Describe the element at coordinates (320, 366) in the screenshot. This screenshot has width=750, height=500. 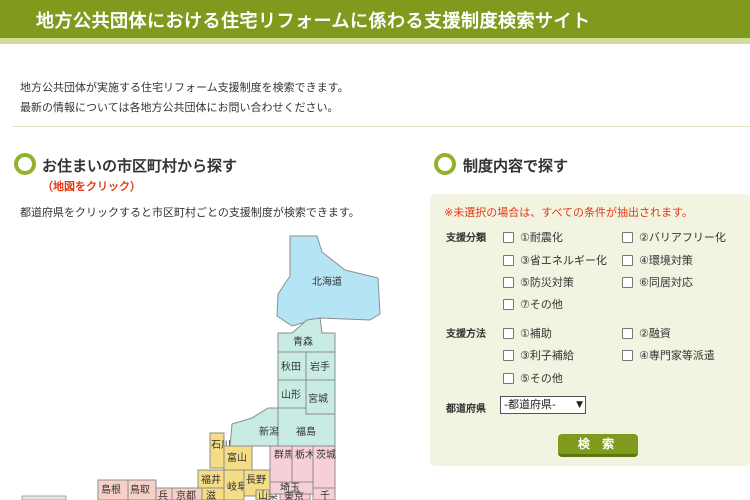
I see `pref-label-iwate: 岩手` at that location.